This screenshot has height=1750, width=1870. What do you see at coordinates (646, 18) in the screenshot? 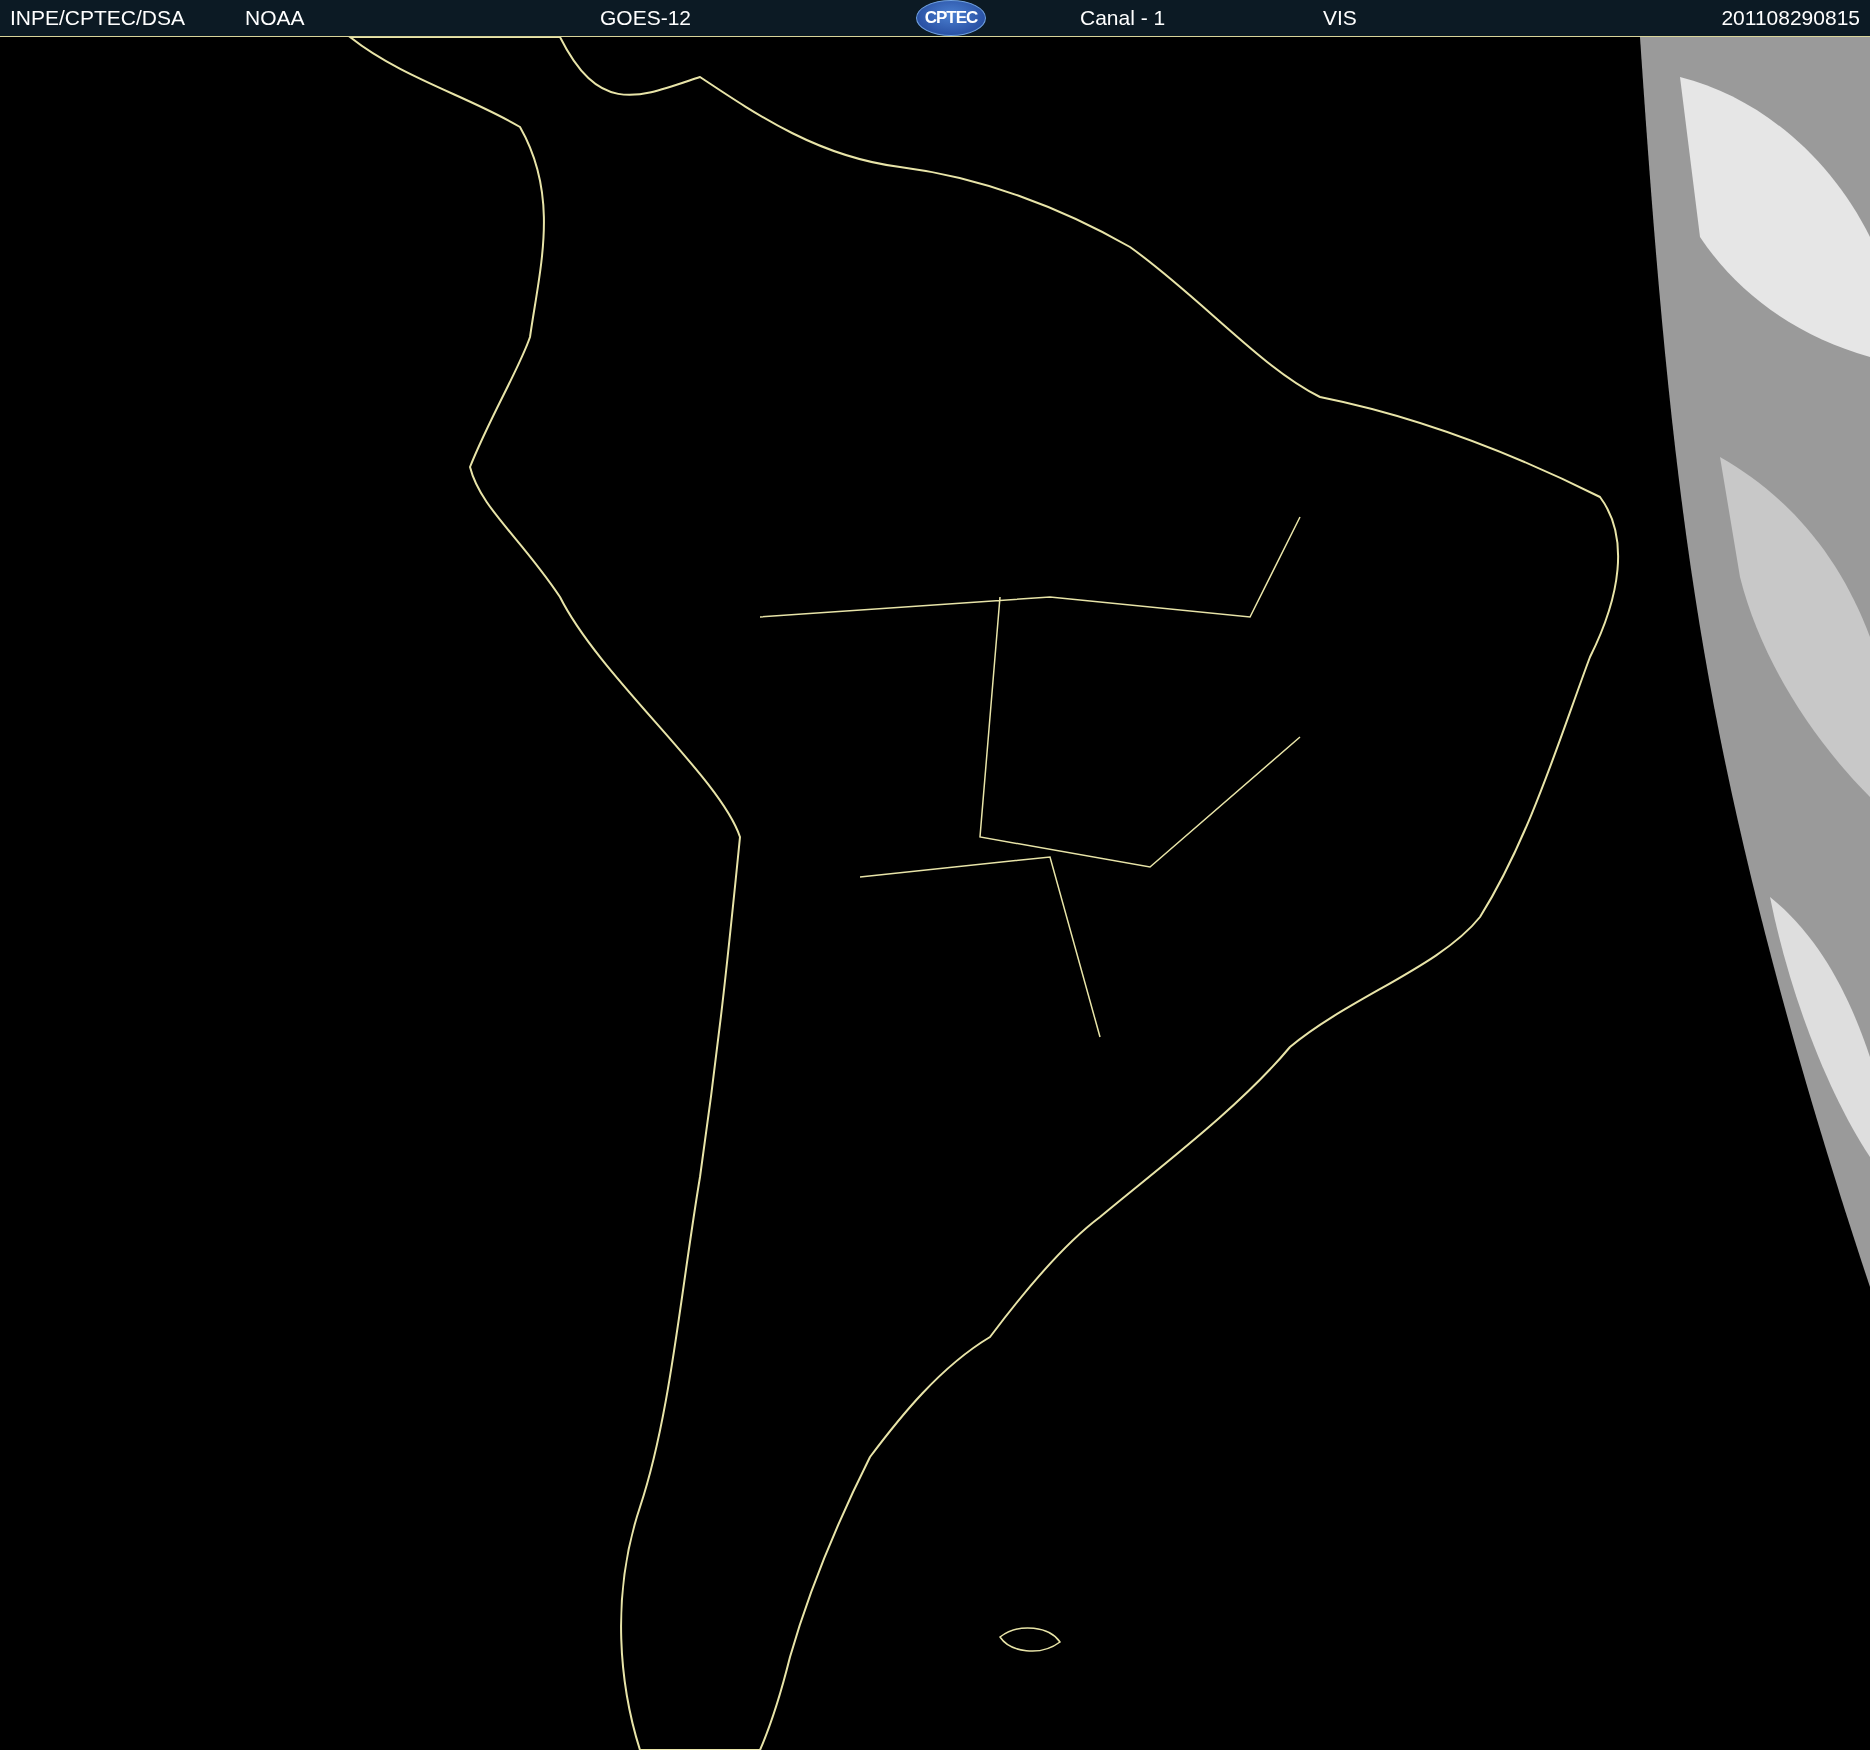
I see `header-label: GOES-12` at bounding box center [646, 18].